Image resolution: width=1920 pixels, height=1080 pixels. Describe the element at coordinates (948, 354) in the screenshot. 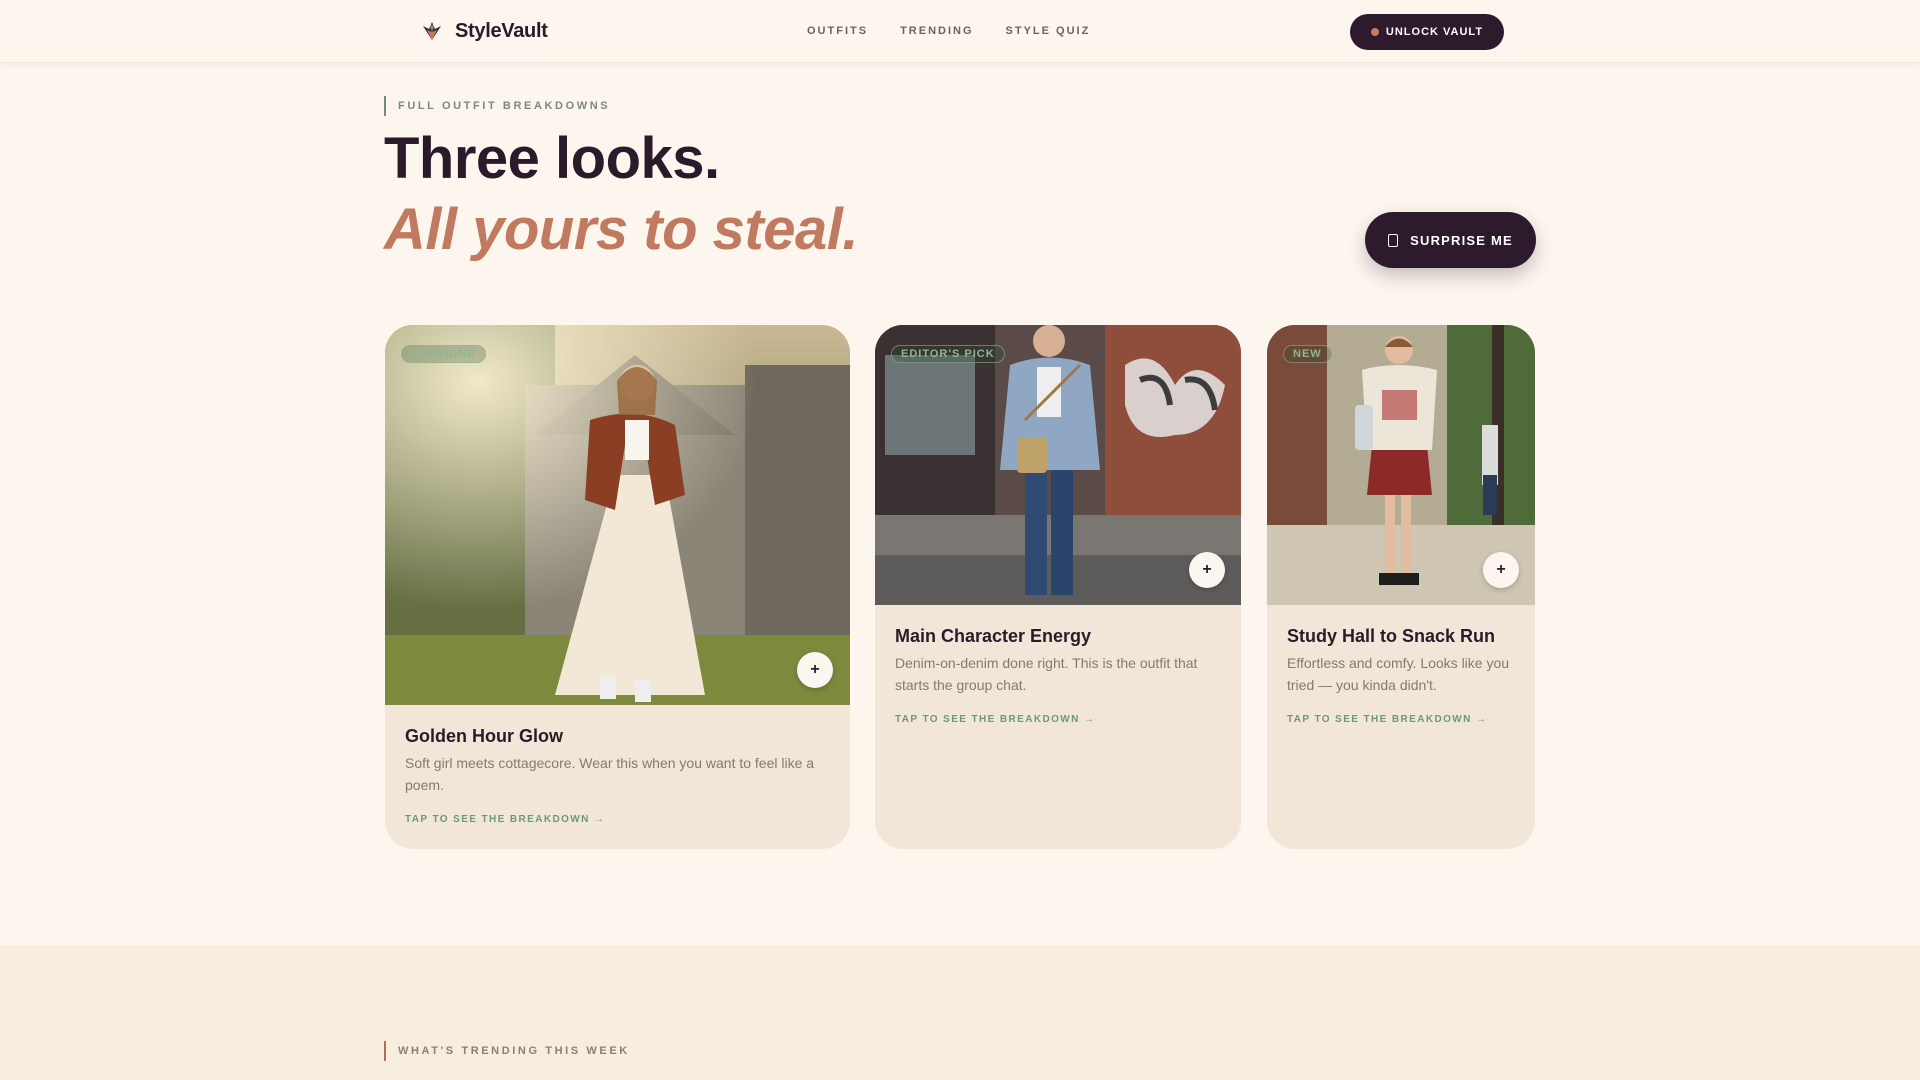

I see `editors-pick-badge: EDITOR'S PICK` at that location.